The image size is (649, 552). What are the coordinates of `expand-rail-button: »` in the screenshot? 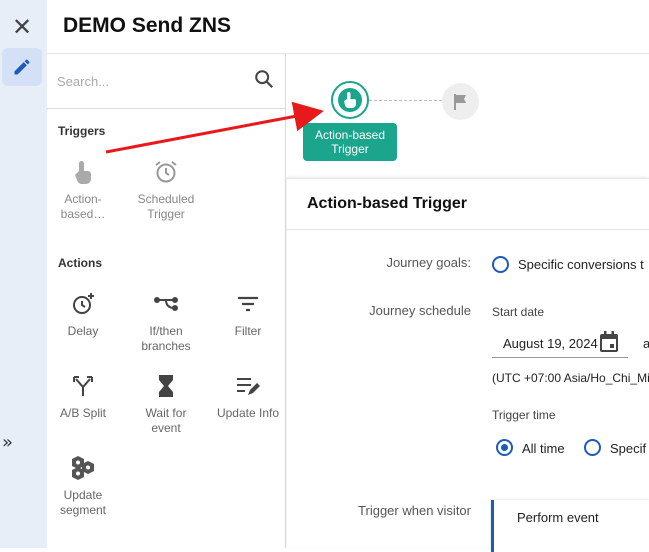 It's located at (7, 442).